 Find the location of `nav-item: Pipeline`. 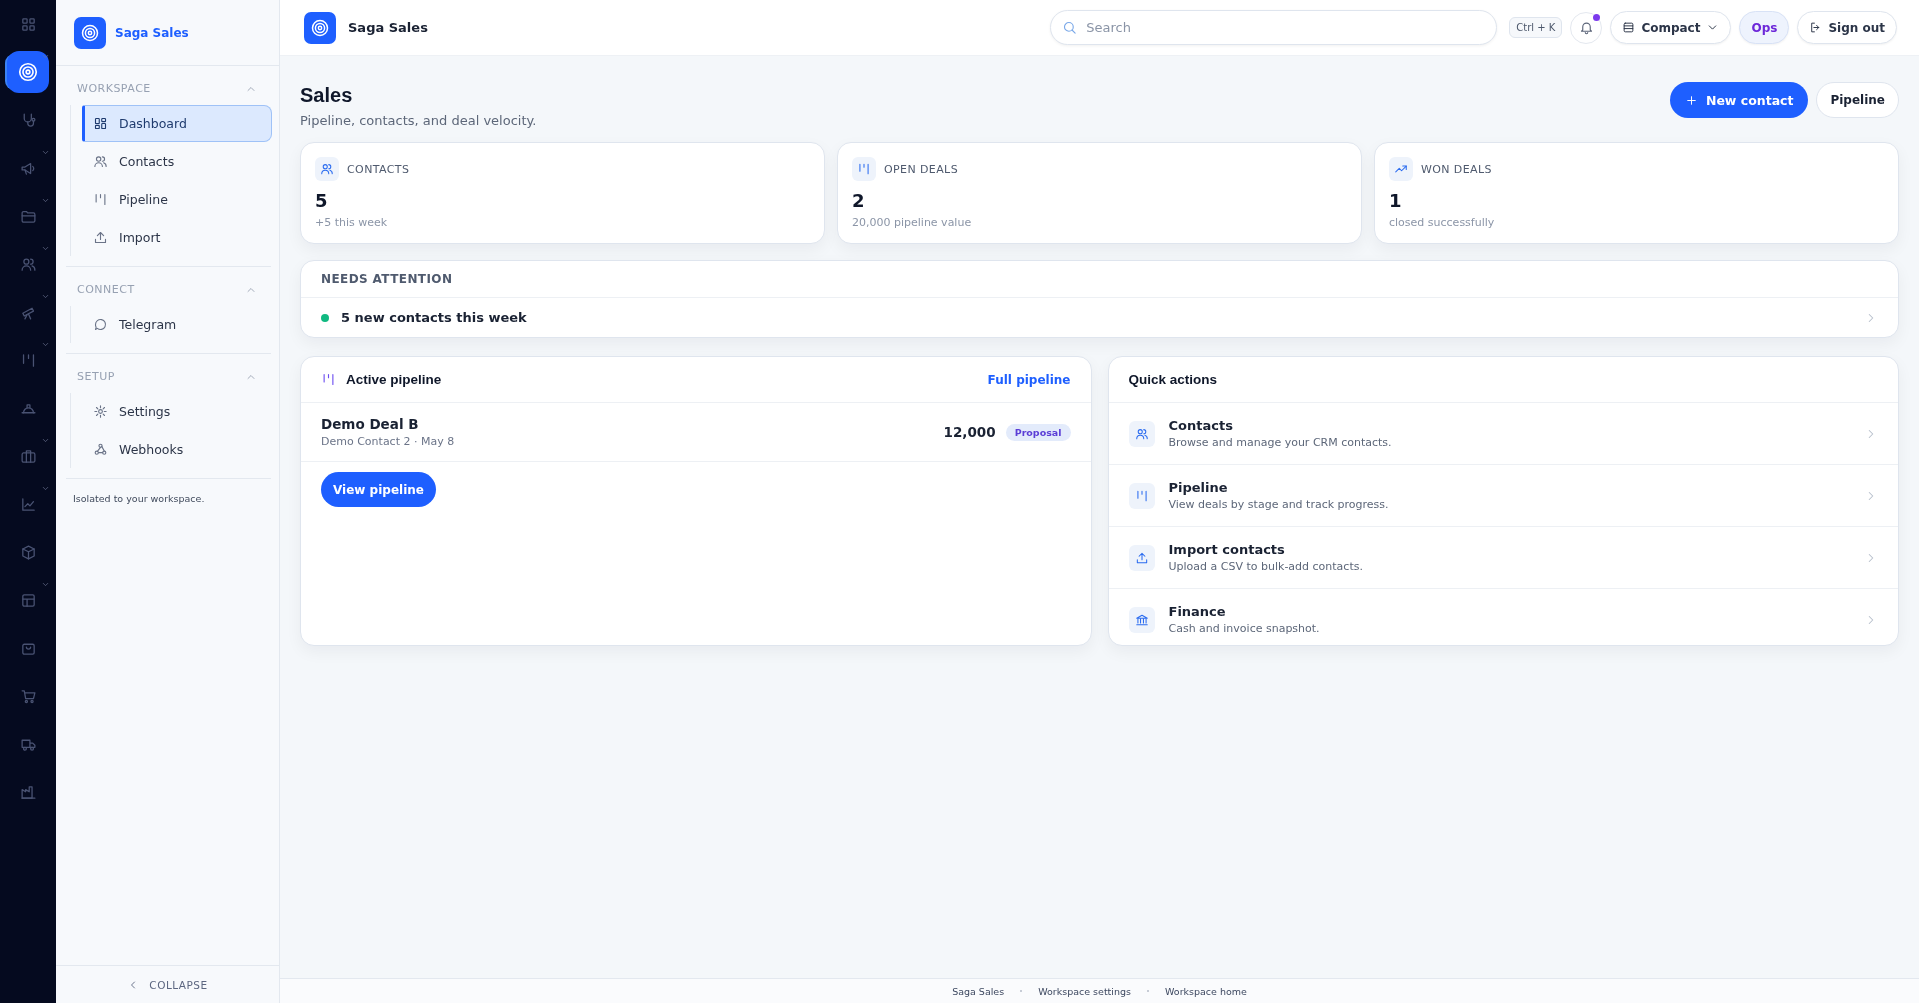

nav-item: Pipeline is located at coordinates (177, 199).